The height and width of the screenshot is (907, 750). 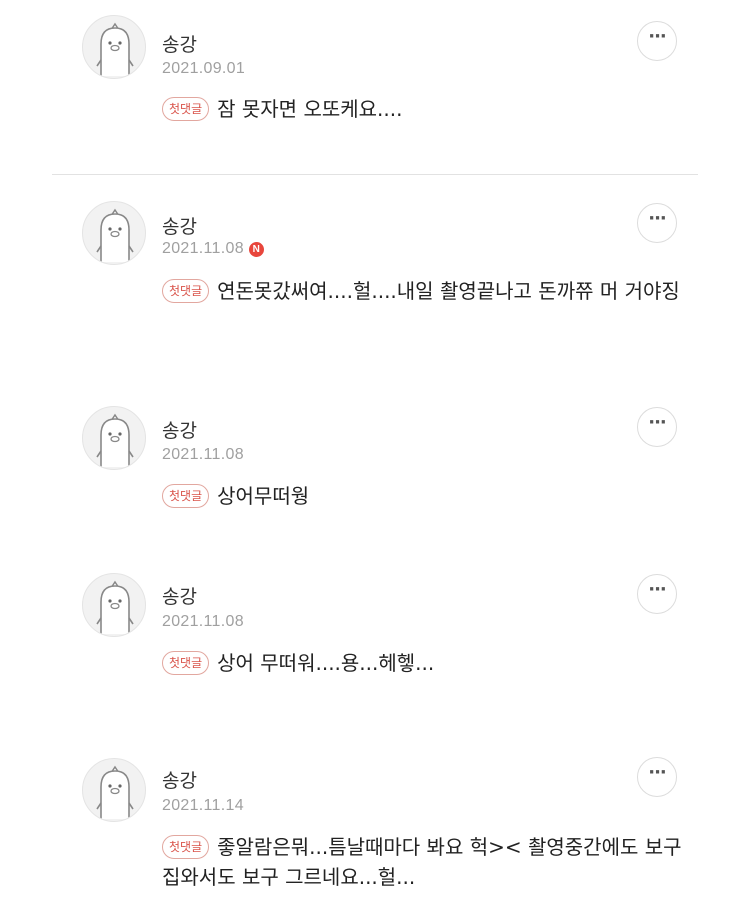 I want to click on comment-text: 첫댓글 연돈못갔써여....헐....내일 촬영끝나고 돈까쮸 머 거야징, so click(x=432, y=291).